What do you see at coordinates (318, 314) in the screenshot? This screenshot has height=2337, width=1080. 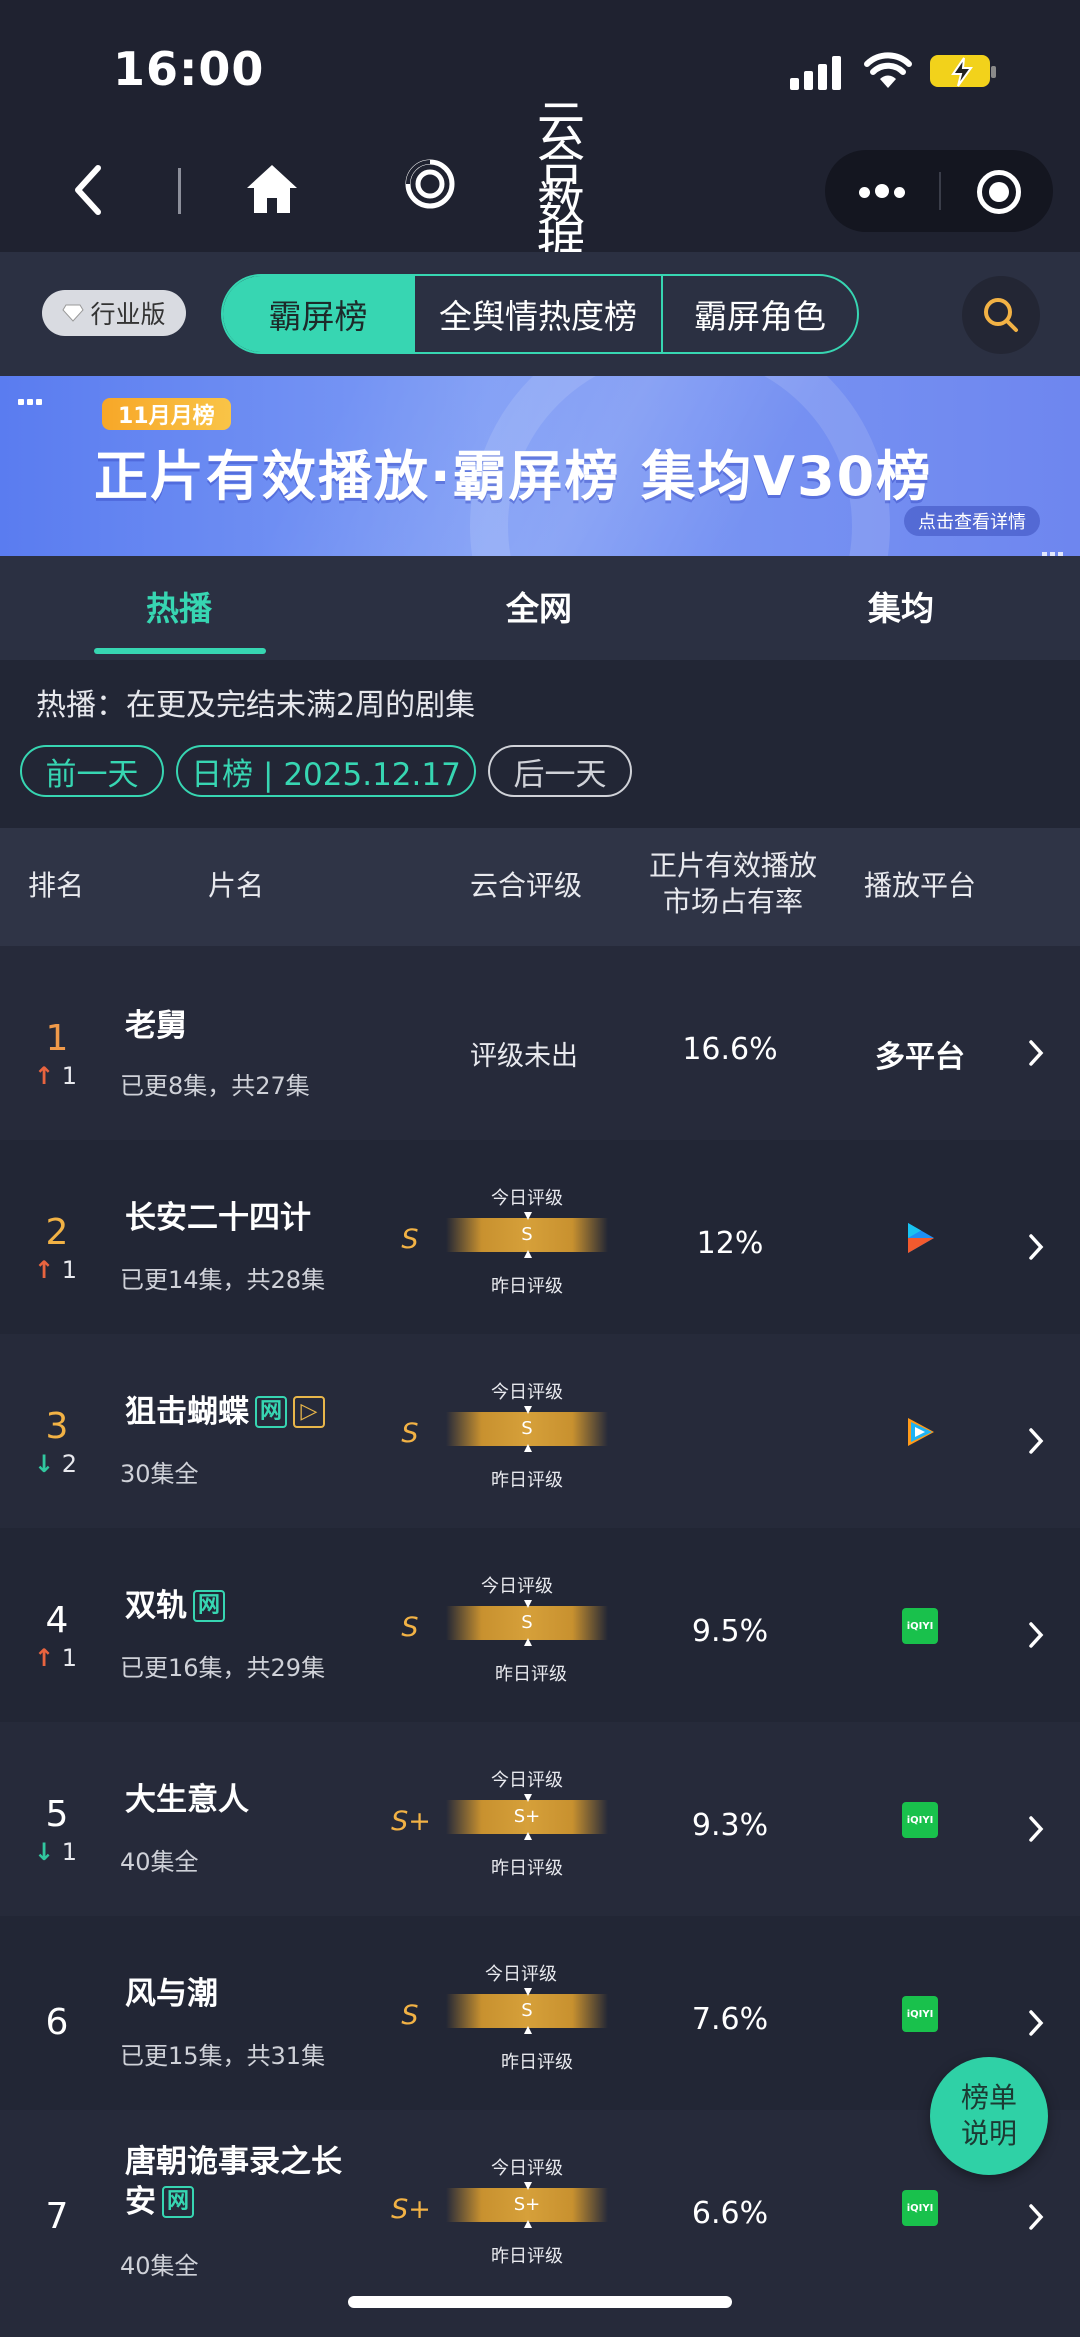 I see `segment-bapingbang: 霸屏榜` at bounding box center [318, 314].